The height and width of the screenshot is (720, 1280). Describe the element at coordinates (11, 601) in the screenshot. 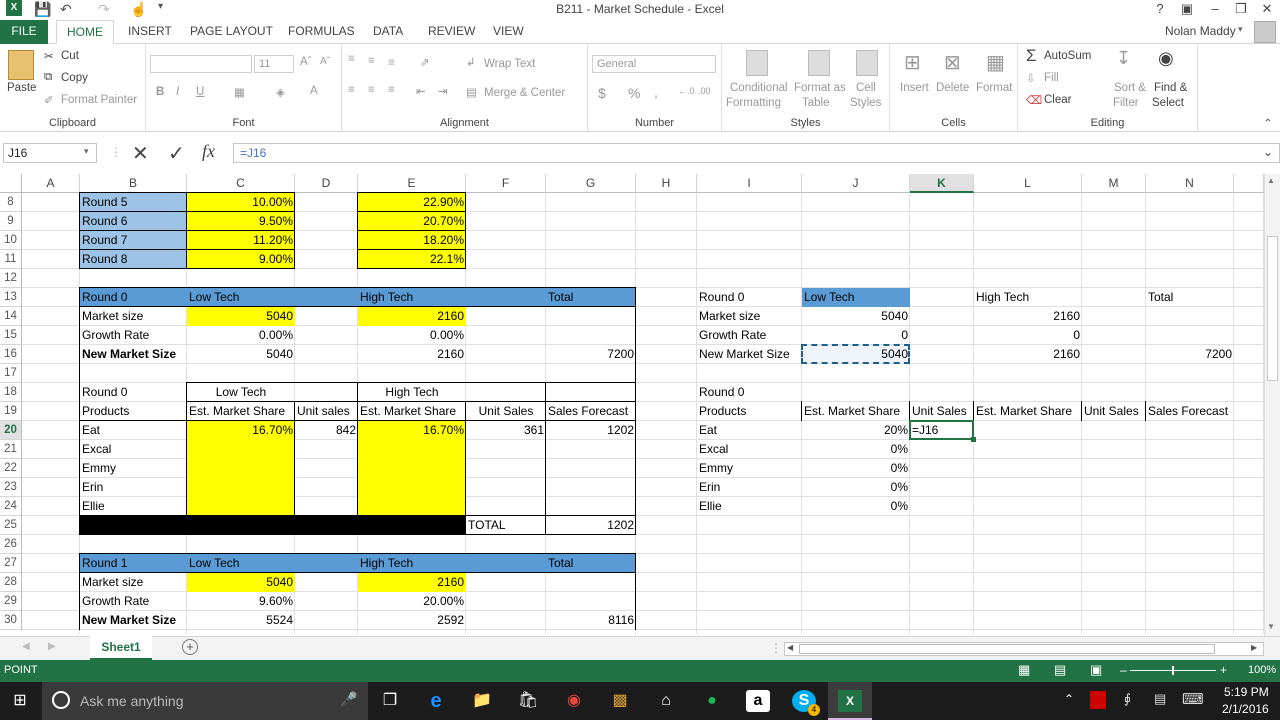

I see `row-header-29: 29` at that location.